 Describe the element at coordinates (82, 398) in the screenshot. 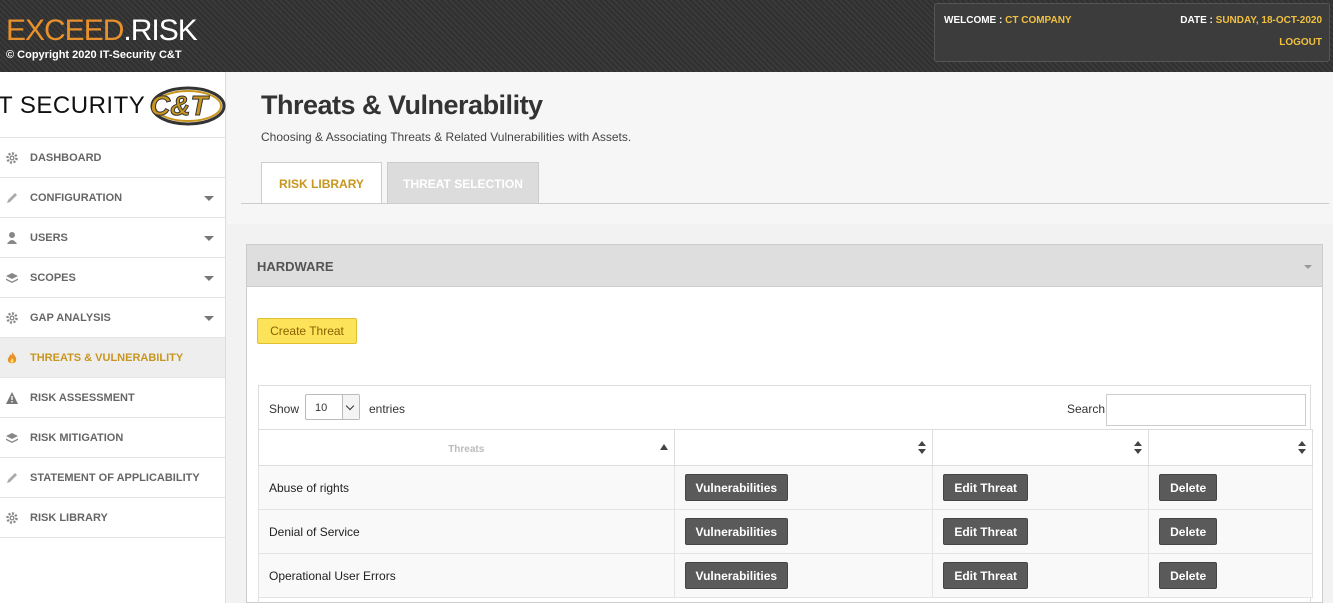

I see `sidebar-item-label: RISK ASSESSMENT` at that location.